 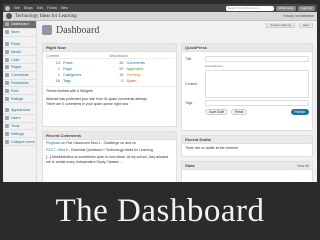 I want to click on sidebar-item-posts: Posts, so click(x=19, y=45).